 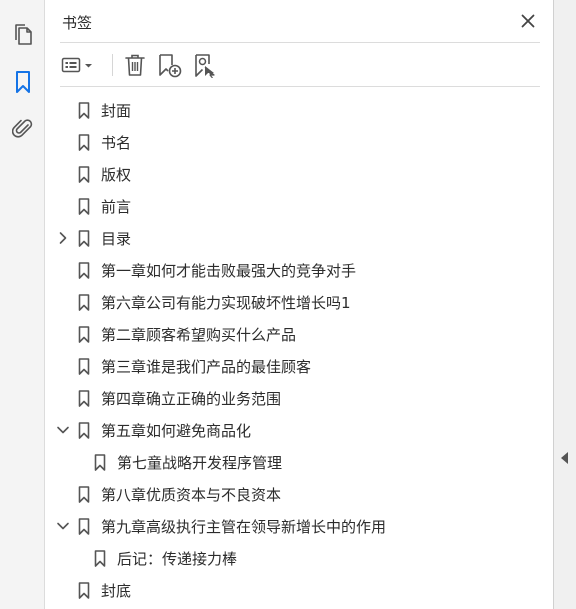 What do you see at coordinates (299, 398) in the screenshot?
I see `bookmark-row: 第四章确立正确的业务范围` at bounding box center [299, 398].